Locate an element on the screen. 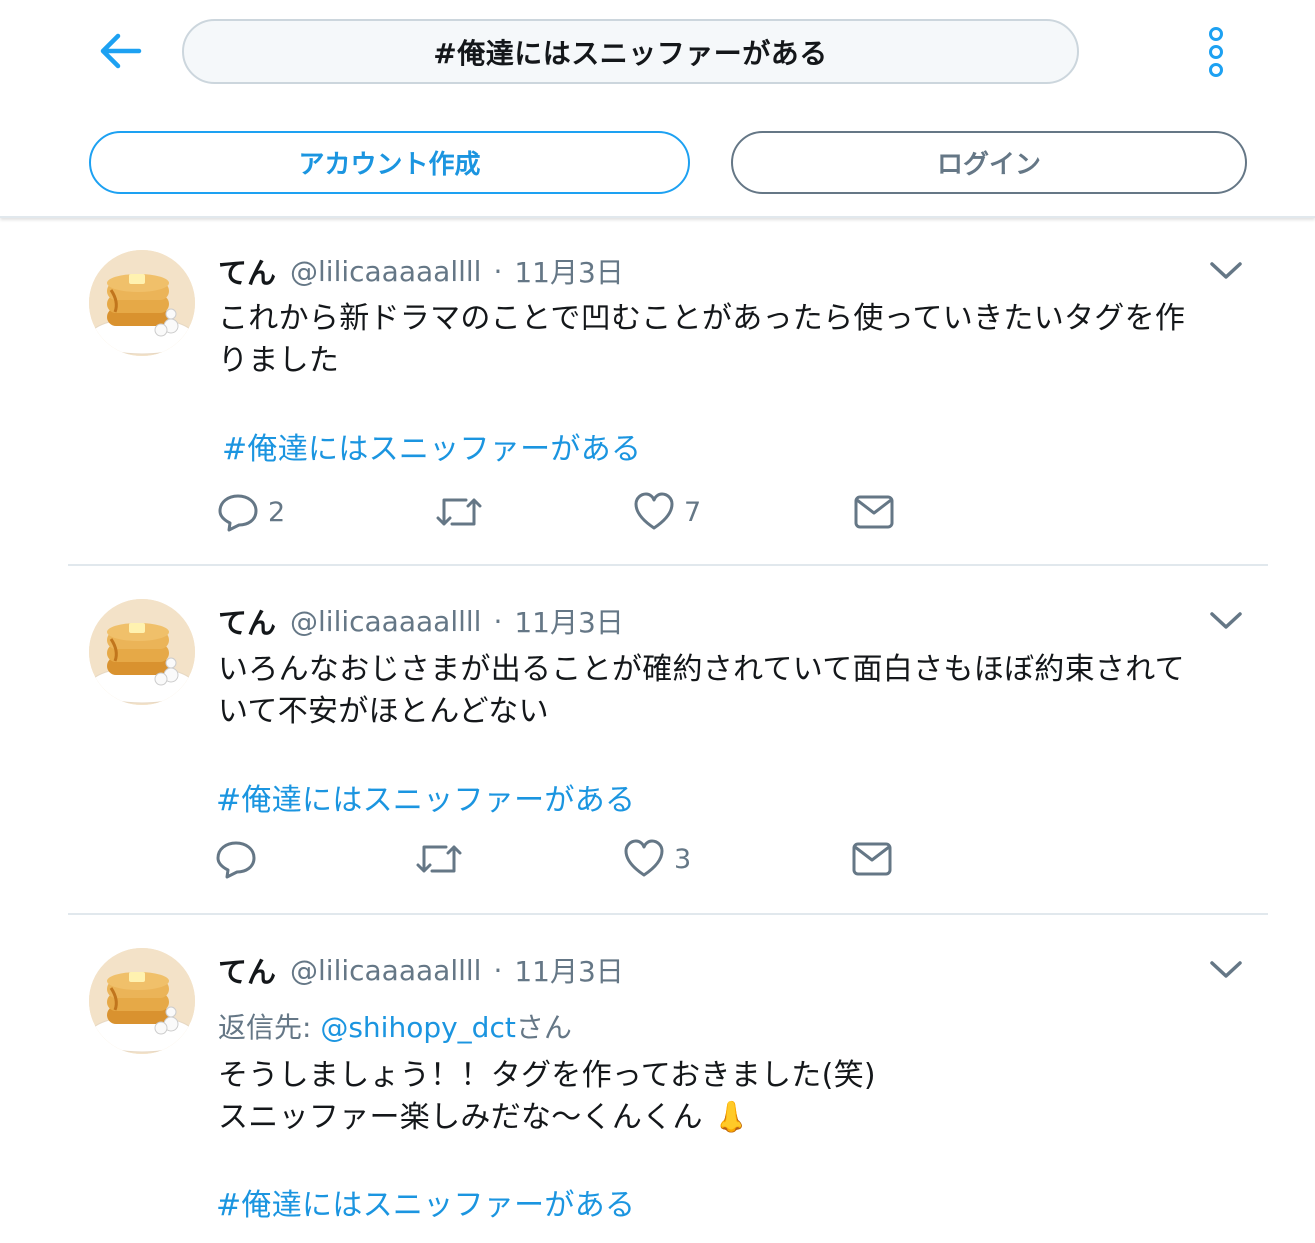 This screenshot has width=1315, height=1243. signup-button: アカウント作成 is located at coordinates (389, 162).